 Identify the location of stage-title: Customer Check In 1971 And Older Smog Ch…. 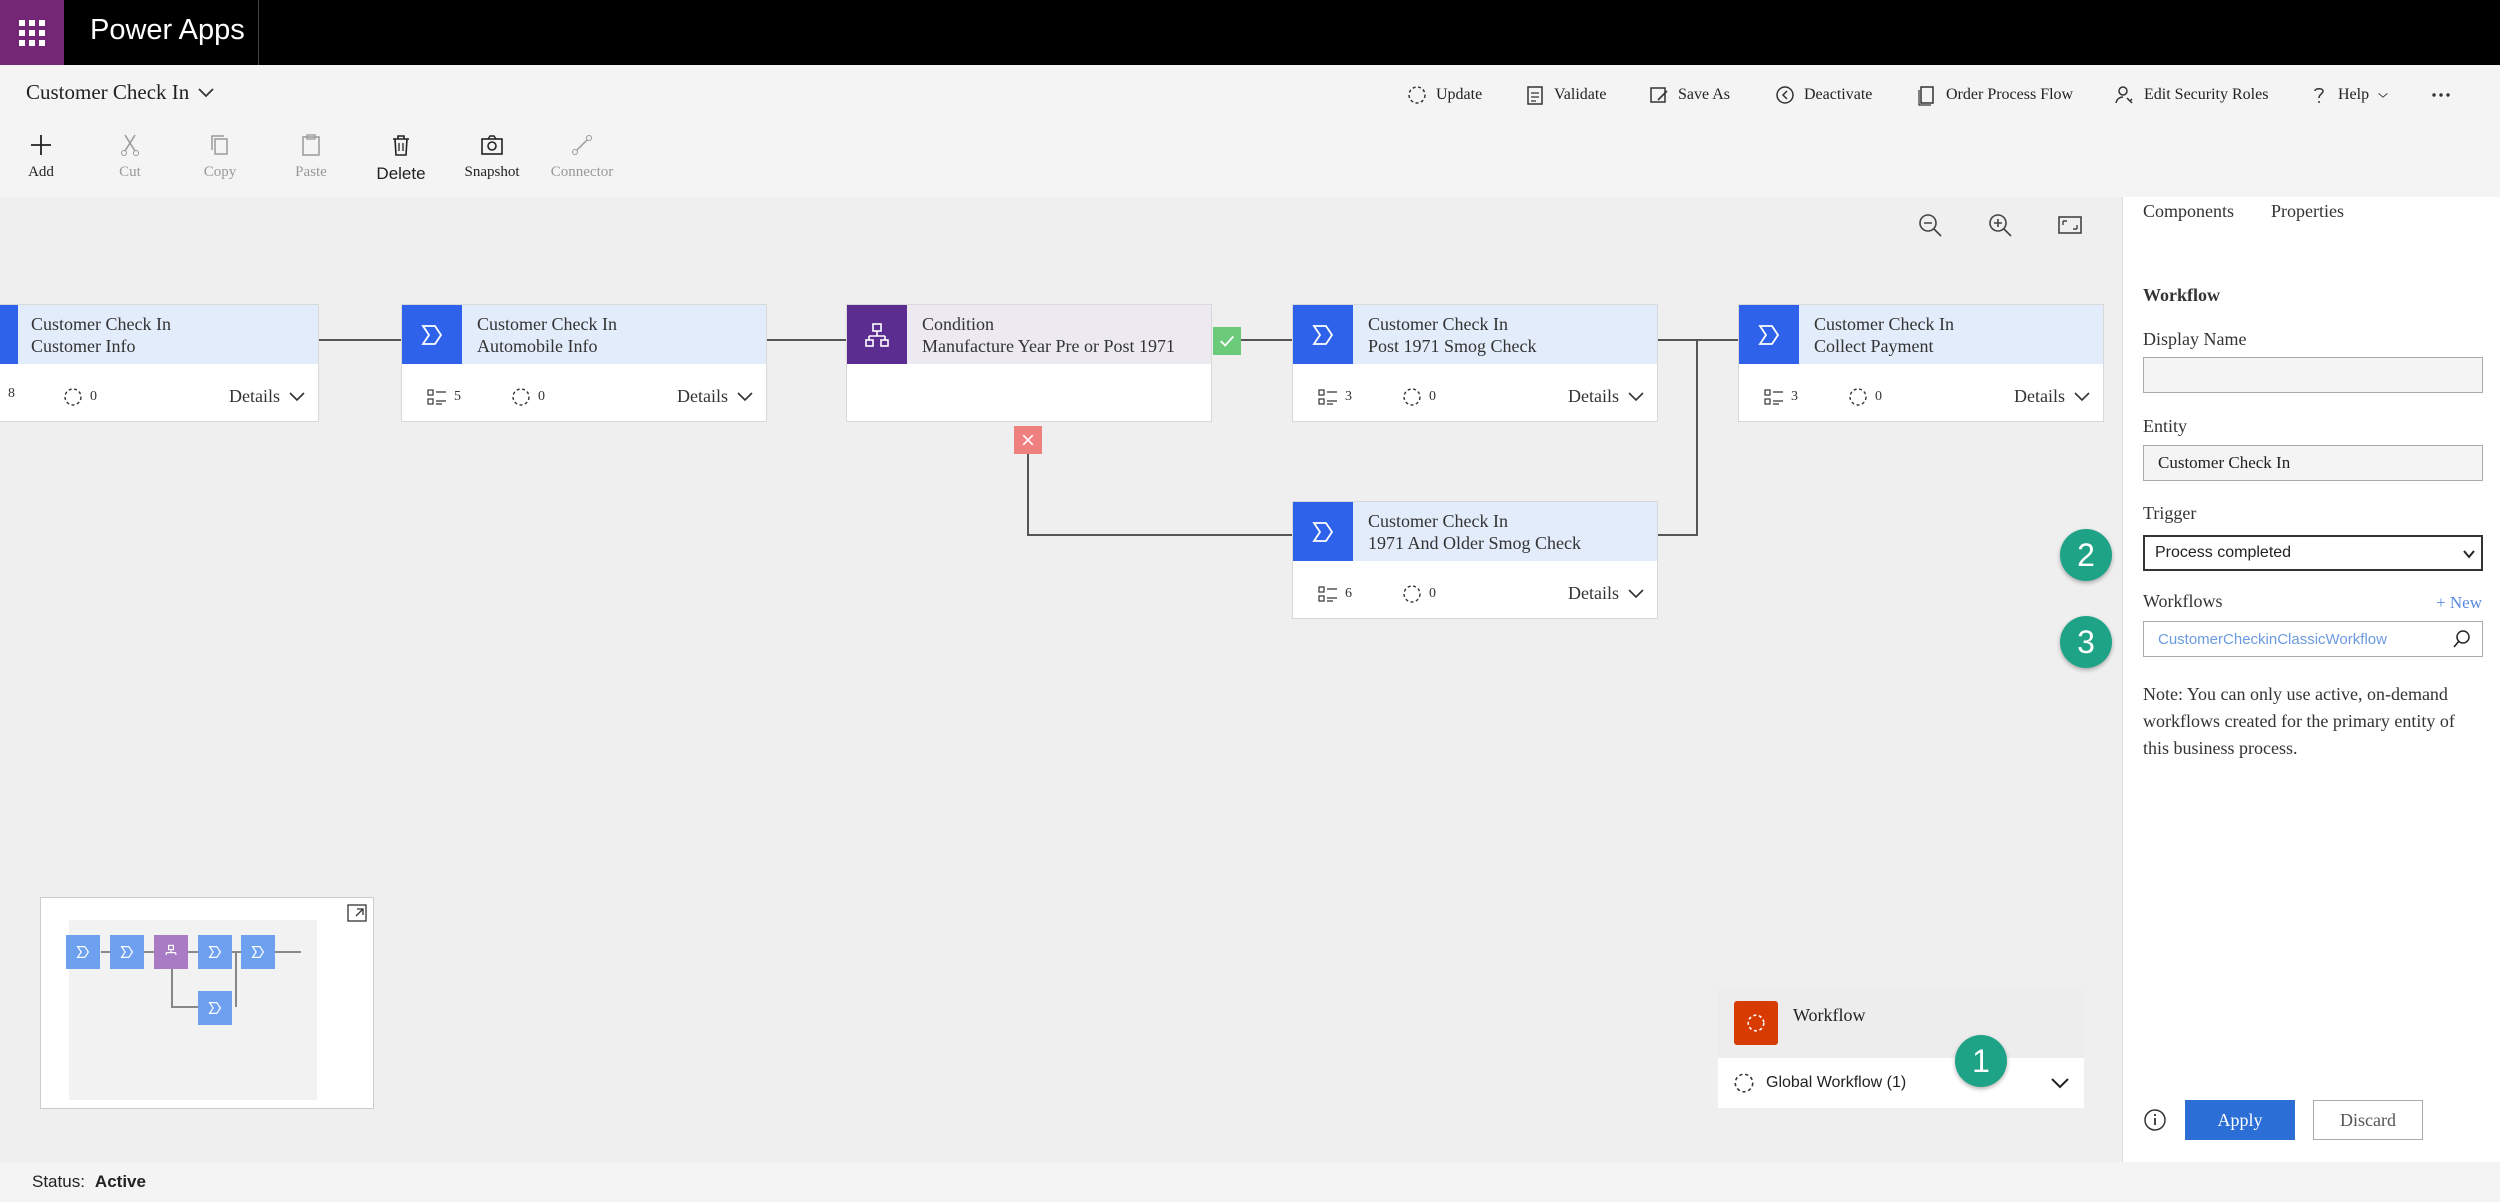
(1474, 532).